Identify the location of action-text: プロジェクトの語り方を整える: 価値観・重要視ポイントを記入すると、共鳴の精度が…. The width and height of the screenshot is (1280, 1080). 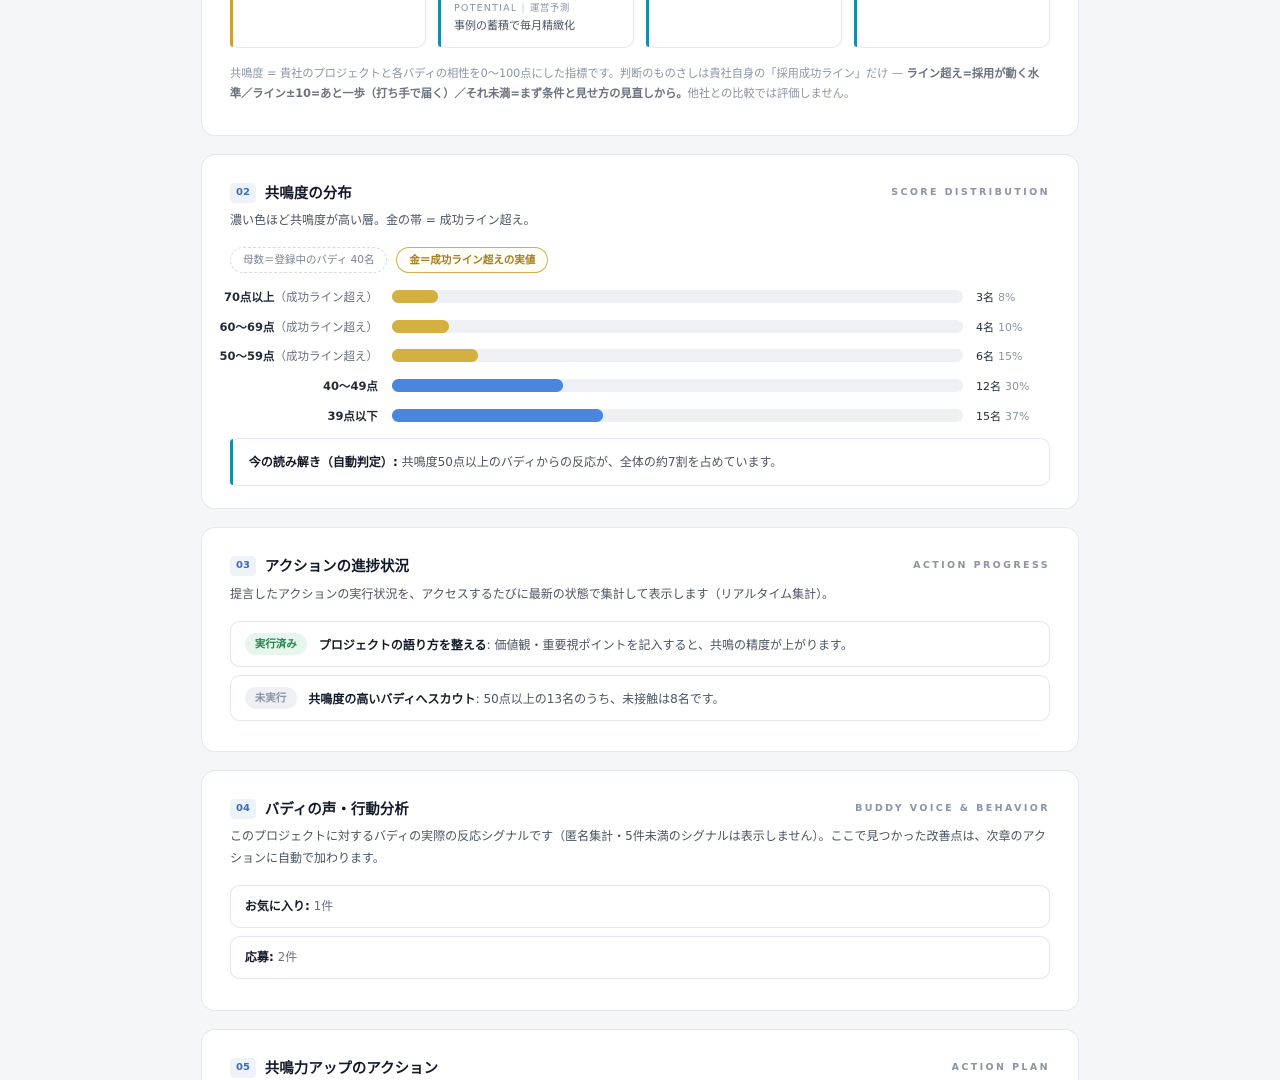
(586, 644).